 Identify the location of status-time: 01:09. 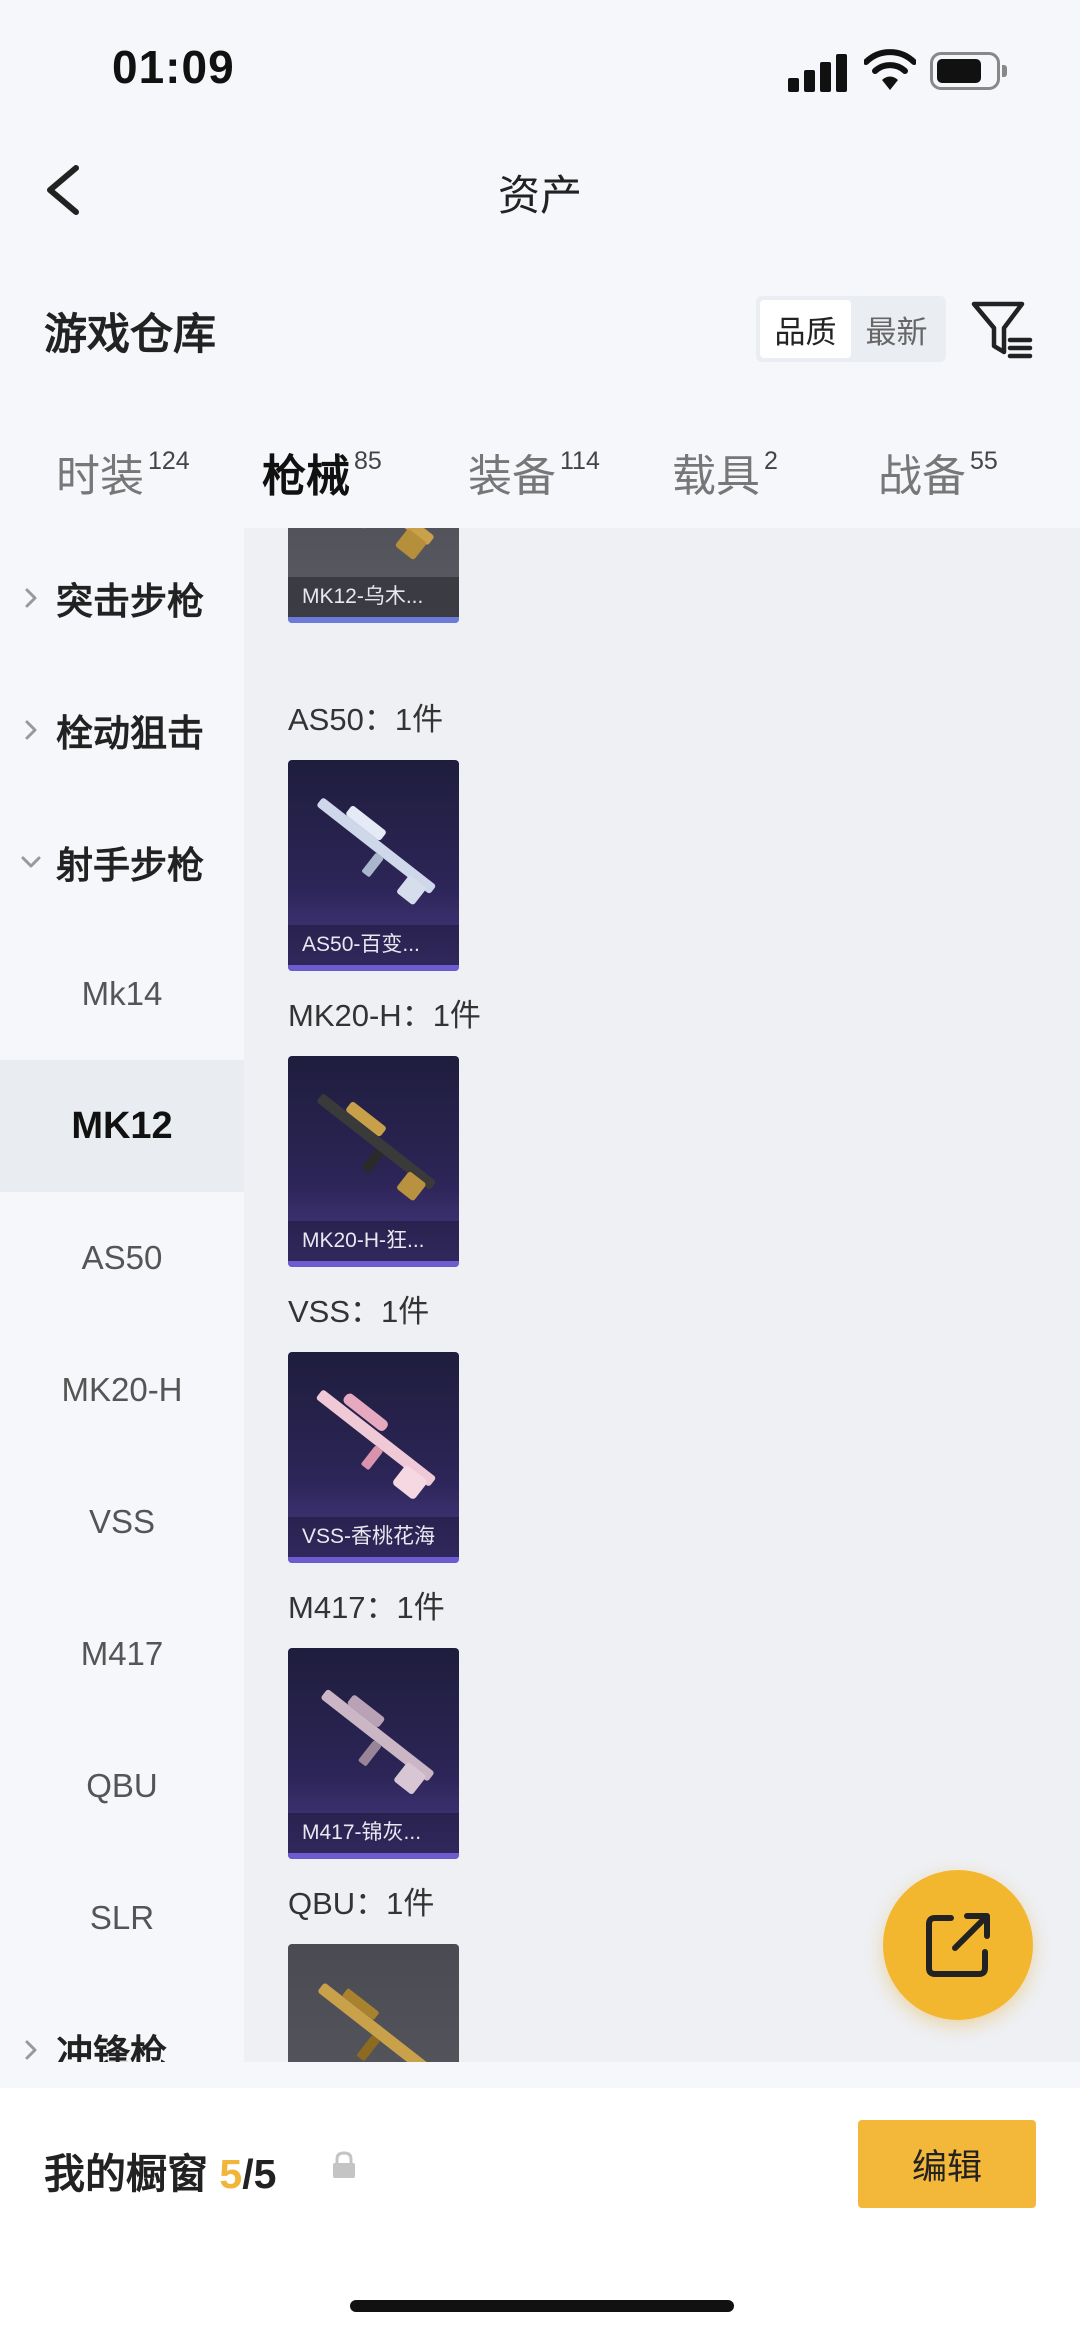
(173, 67).